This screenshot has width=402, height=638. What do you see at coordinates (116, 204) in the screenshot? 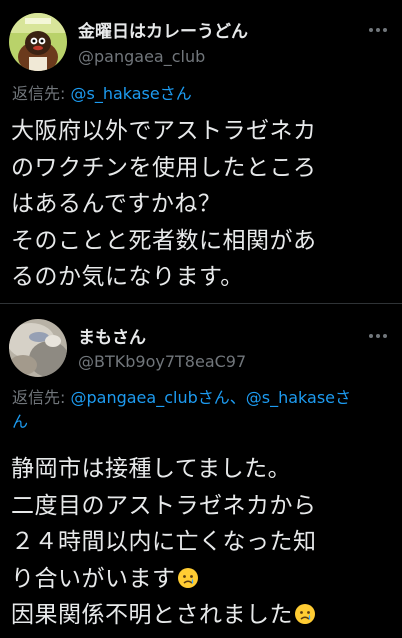
I see `tweet-line: はあるんですかね？` at bounding box center [116, 204].